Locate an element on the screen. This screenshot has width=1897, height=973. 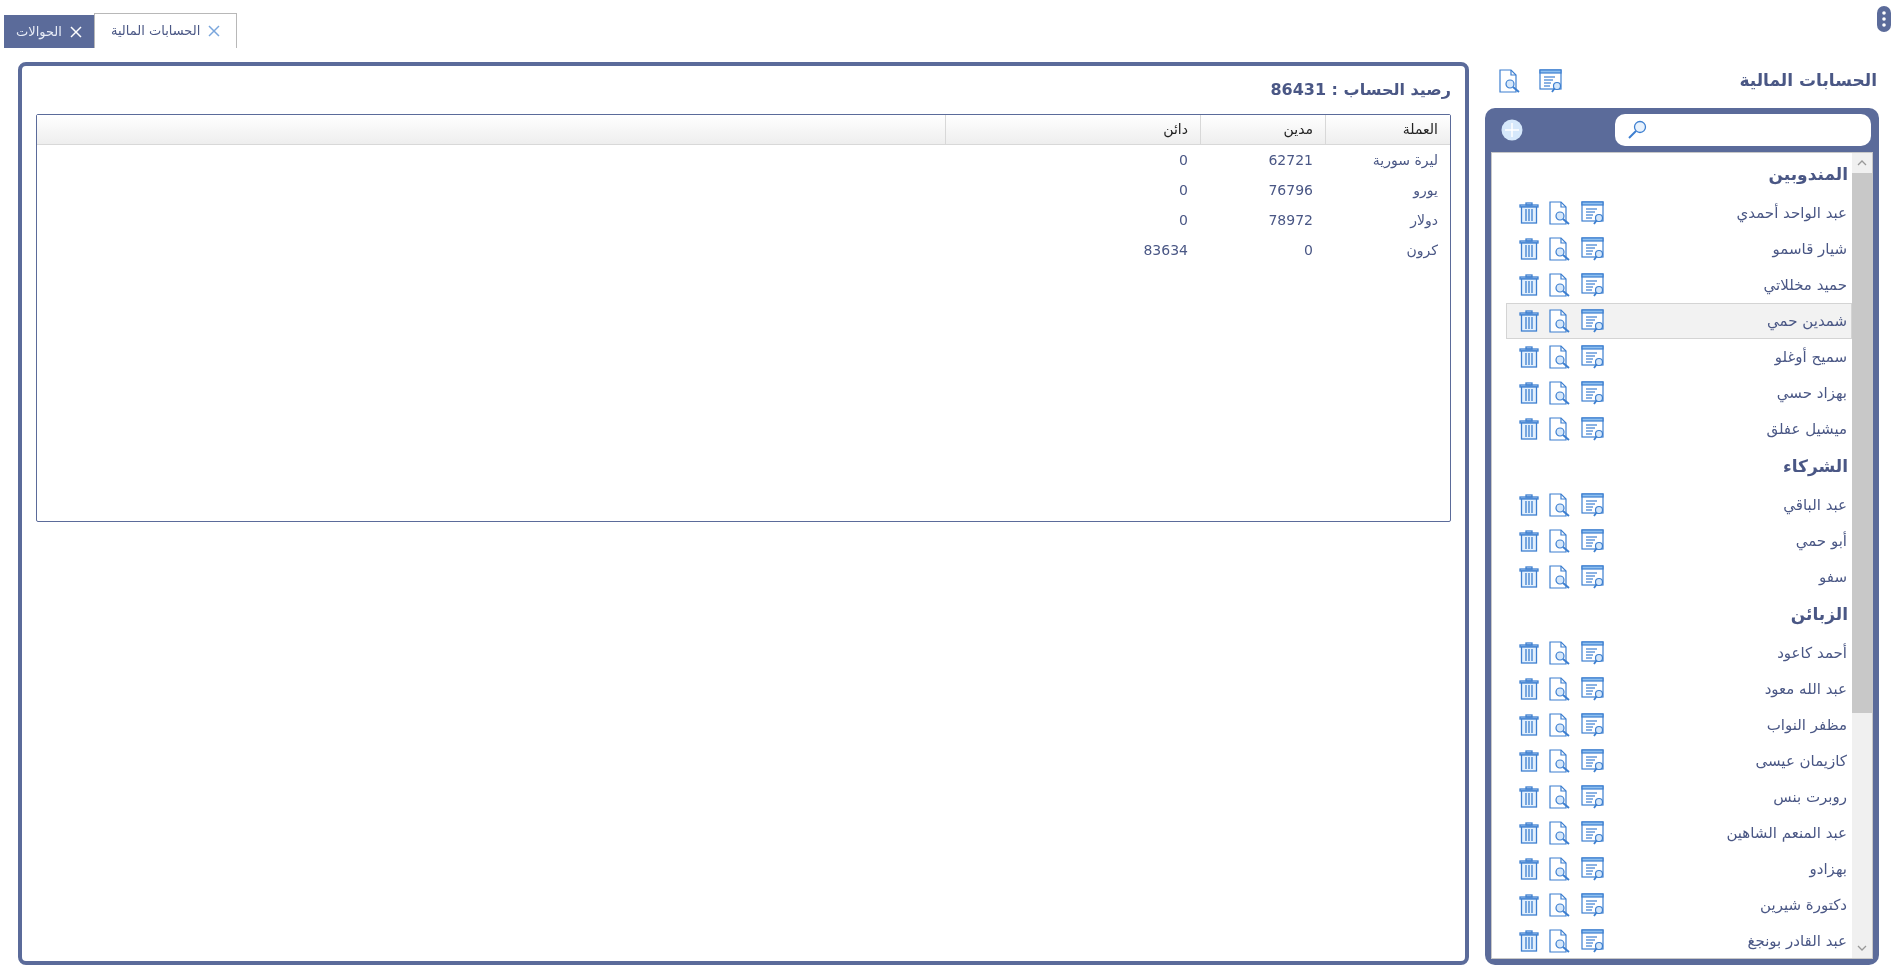
account-name: سفو is located at coordinates (1833, 577).